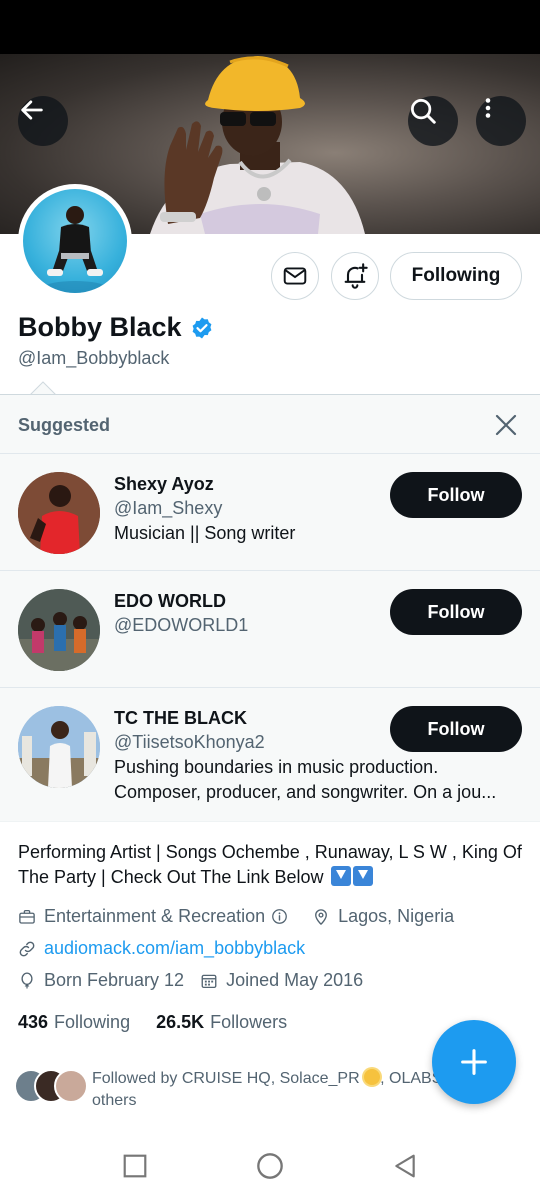 The width and height of the screenshot is (540, 1200). Describe the element at coordinates (100, 327) in the screenshot. I see `profile-name: Bobby Black` at that location.